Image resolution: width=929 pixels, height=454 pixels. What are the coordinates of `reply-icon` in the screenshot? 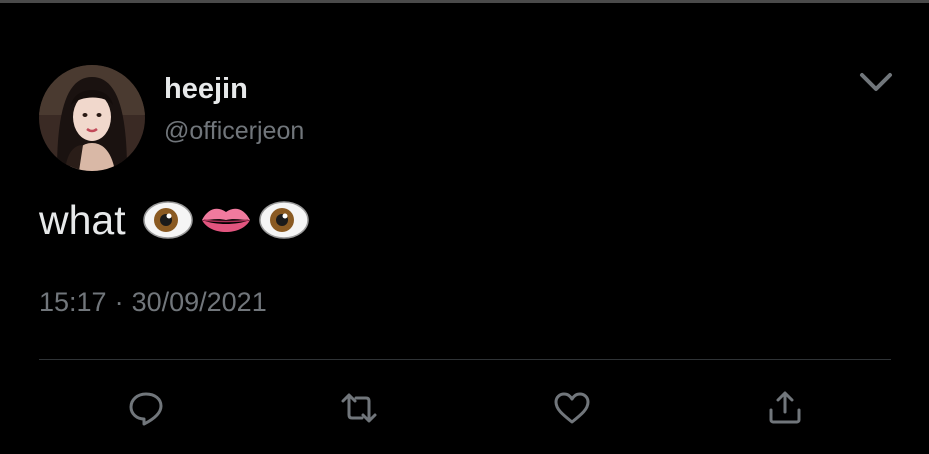 It's located at (146, 408).